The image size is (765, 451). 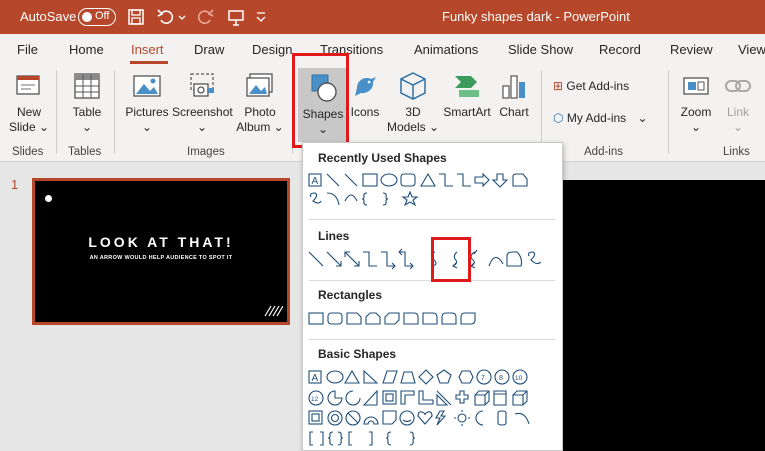 I want to click on tab-view: View, so click(x=751, y=49).